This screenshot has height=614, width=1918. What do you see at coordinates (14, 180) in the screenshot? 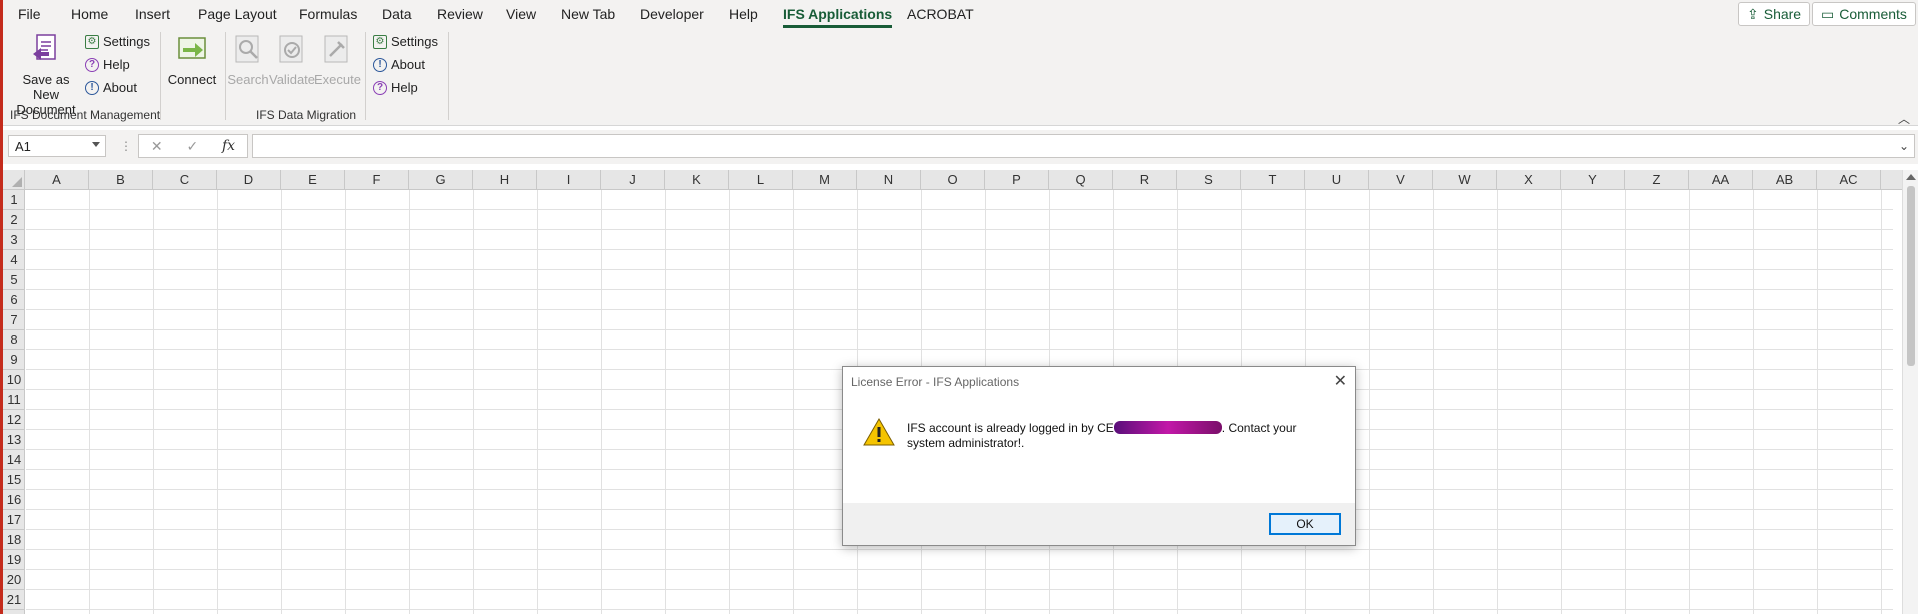
I see `select-all-corner` at bounding box center [14, 180].